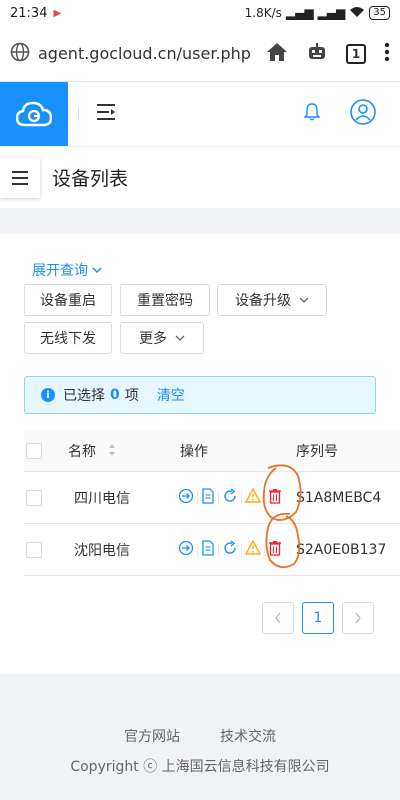 This screenshot has height=800, width=400. What do you see at coordinates (48, 395) in the screenshot?
I see `info-icon: i` at bounding box center [48, 395].